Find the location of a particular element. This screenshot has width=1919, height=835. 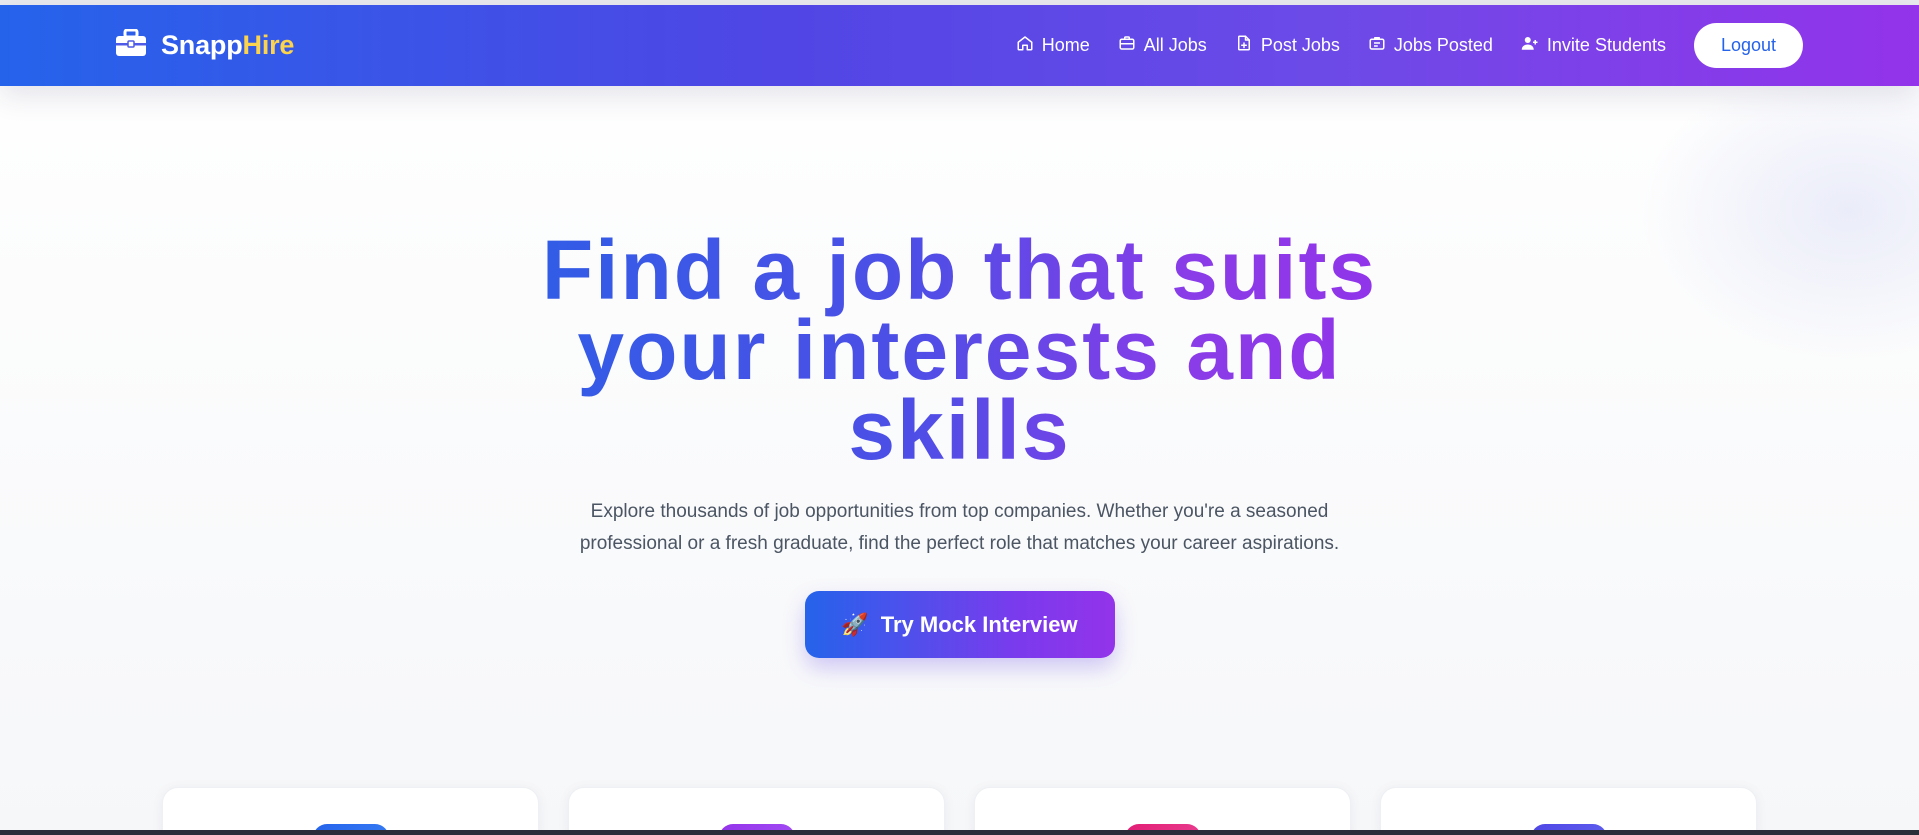

nav-item-label: All Jobs is located at coordinates (1175, 45).